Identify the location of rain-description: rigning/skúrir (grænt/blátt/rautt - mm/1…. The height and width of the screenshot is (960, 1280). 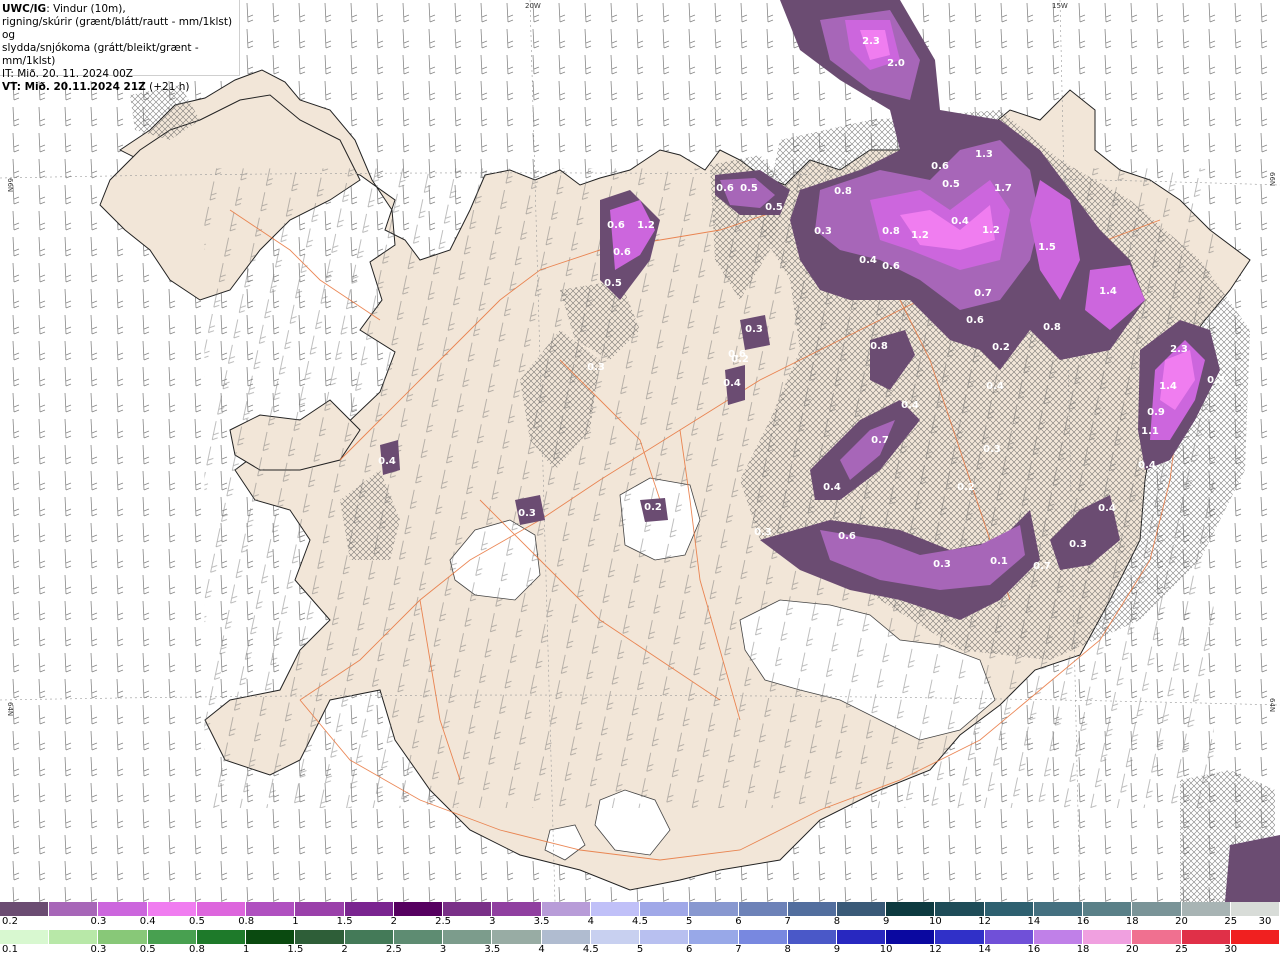
(117, 28).